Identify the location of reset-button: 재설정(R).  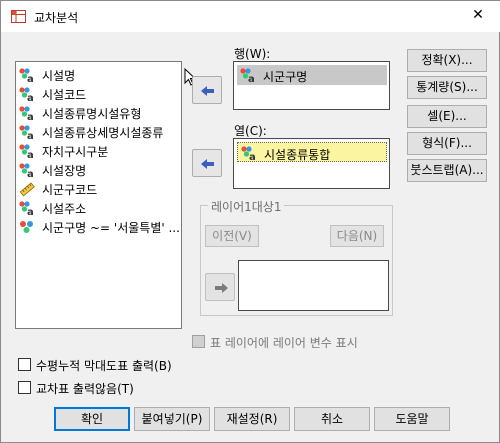
(252, 419).